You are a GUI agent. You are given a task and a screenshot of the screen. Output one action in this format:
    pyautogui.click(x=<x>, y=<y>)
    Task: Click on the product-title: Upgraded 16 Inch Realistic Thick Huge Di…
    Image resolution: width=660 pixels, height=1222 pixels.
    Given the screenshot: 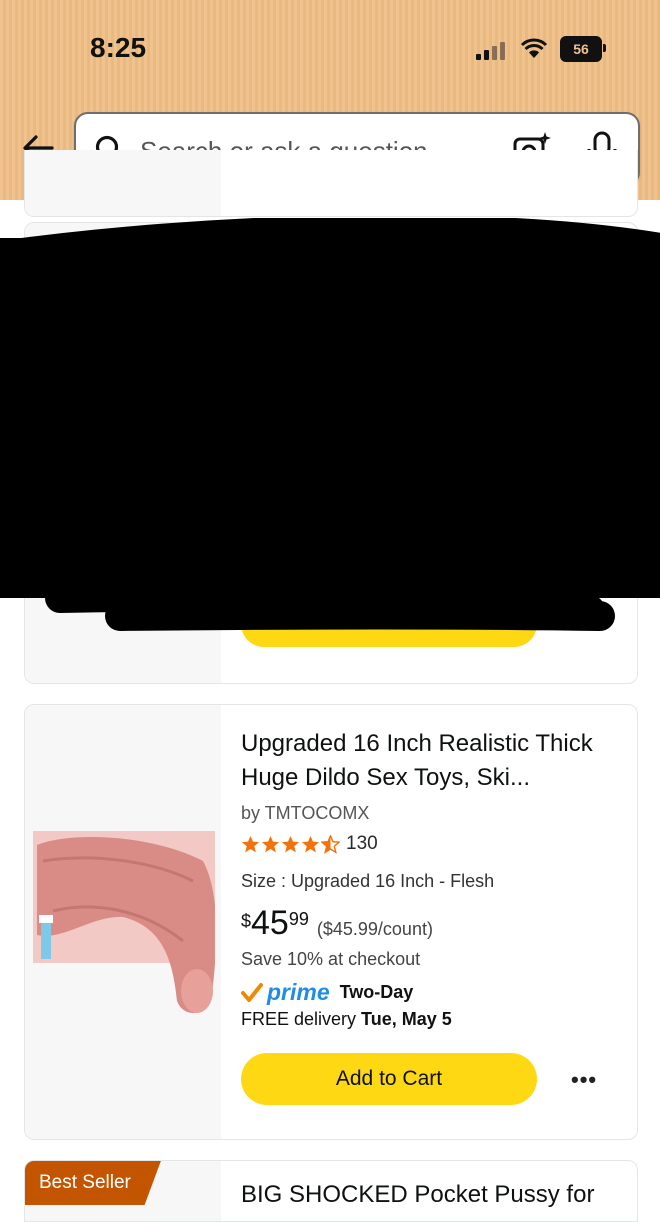 What is the action you would take?
    pyautogui.click(x=427, y=761)
    